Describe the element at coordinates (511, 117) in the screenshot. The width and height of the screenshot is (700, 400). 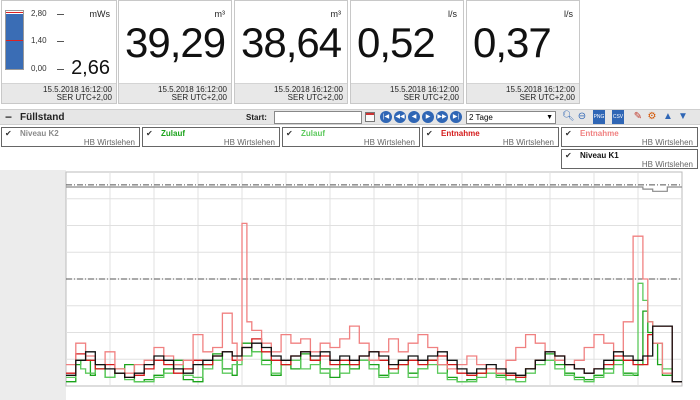
I see `time-range-select: 2 Tage ▼` at that location.